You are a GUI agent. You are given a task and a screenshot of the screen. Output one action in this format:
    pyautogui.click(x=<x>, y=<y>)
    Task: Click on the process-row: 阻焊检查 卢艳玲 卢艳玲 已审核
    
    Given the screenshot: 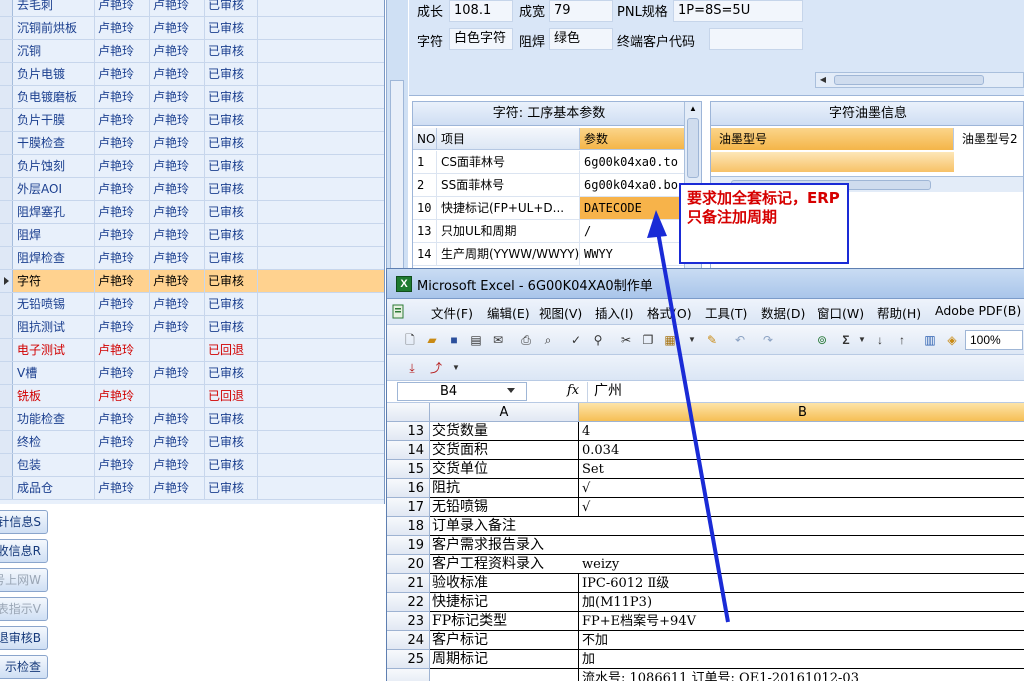 What is the action you would take?
    pyautogui.click(x=192, y=258)
    